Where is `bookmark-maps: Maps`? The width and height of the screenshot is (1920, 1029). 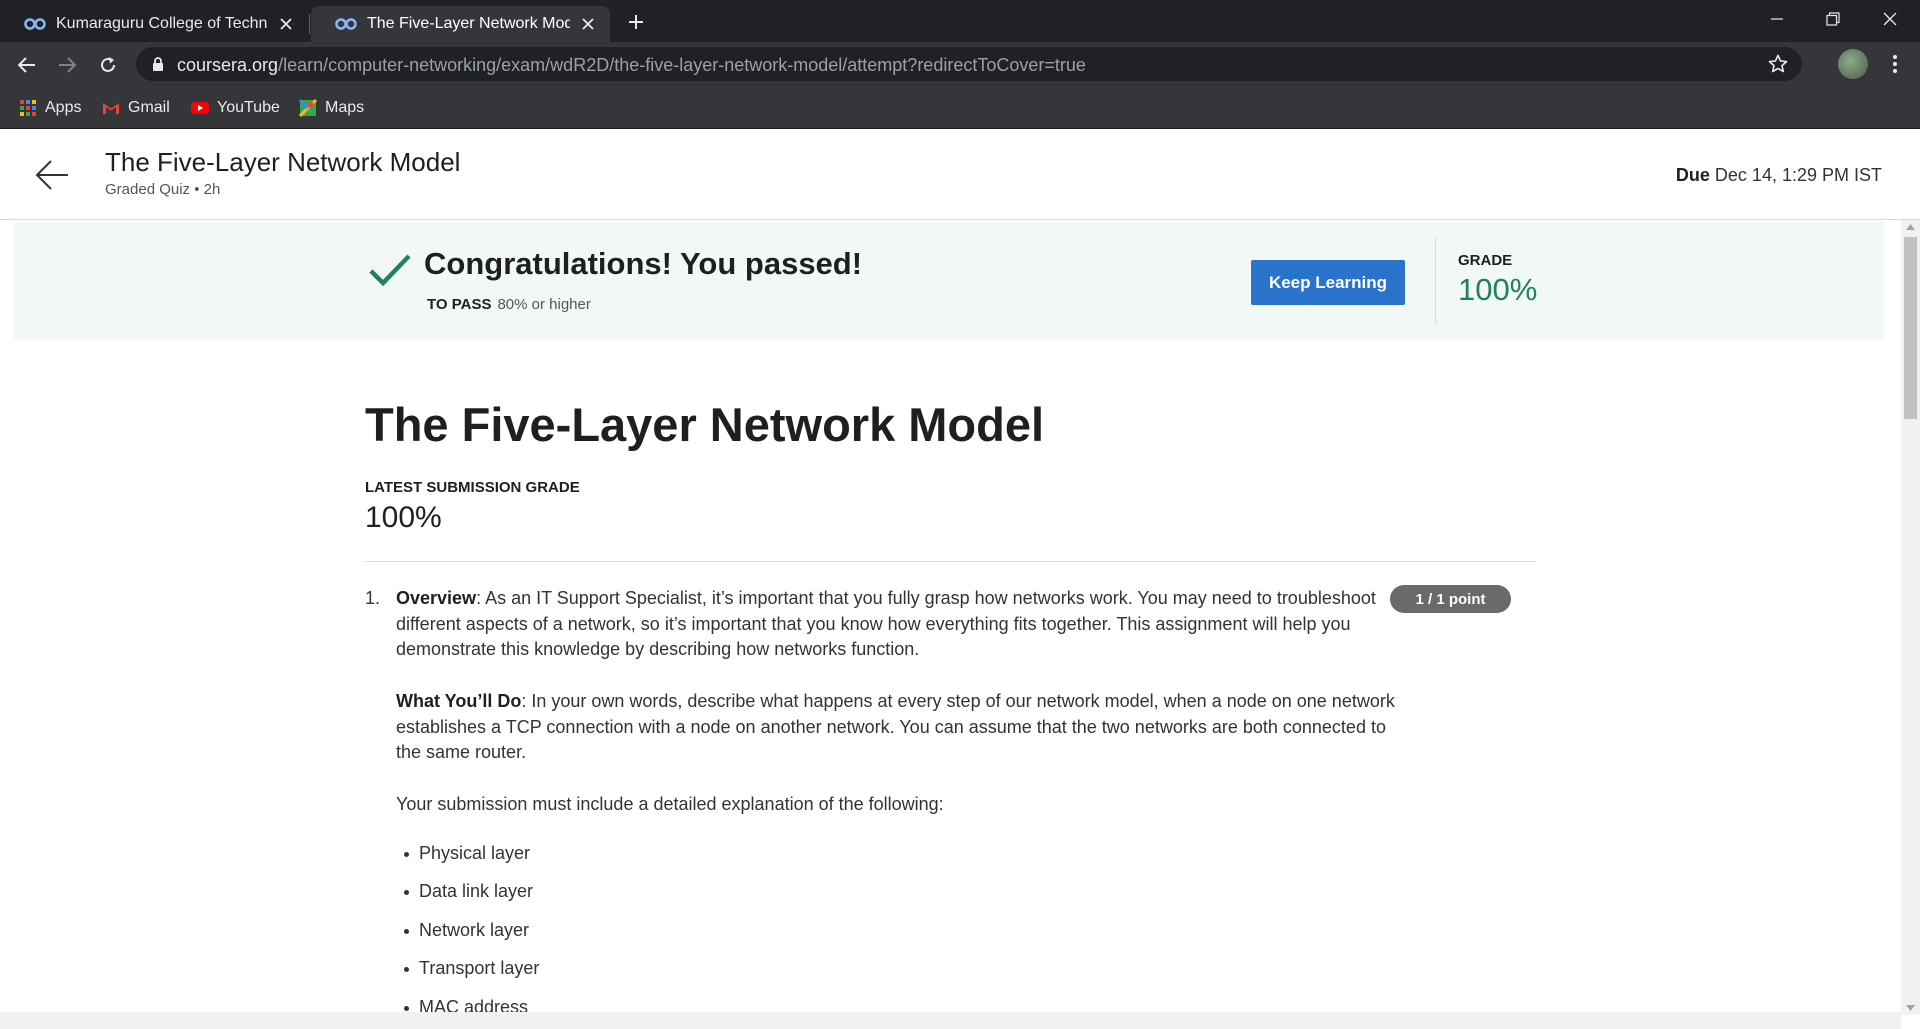 bookmark-maps: Maps is located at coordinates (331, 108).